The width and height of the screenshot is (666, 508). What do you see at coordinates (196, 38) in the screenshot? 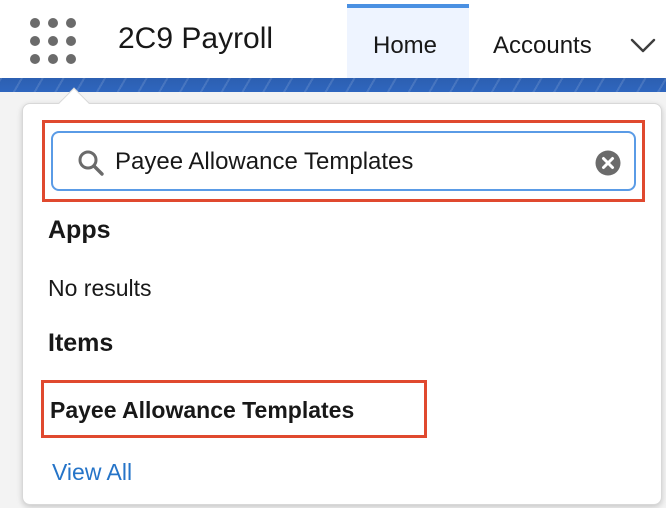
I see `app-name: 2C9 Payroll` at bounding box center [196, 38].